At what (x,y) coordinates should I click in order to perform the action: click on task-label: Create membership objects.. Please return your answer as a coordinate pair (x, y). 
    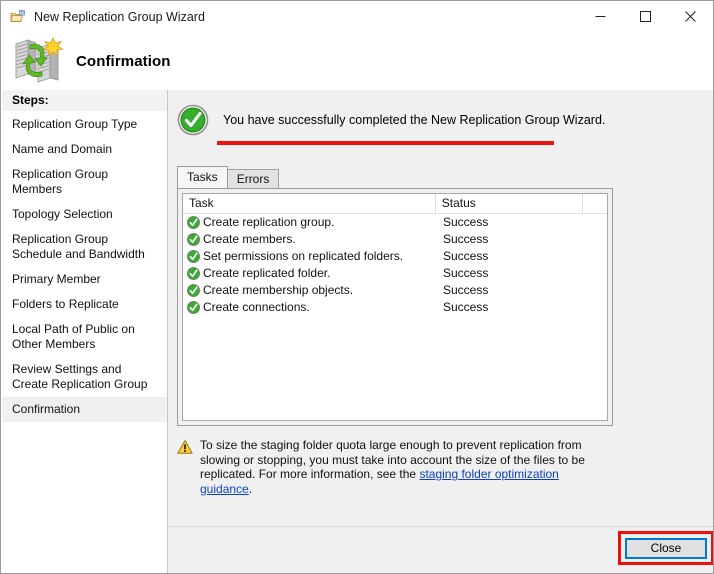
    Looking at the image, I should click on (278, 290).